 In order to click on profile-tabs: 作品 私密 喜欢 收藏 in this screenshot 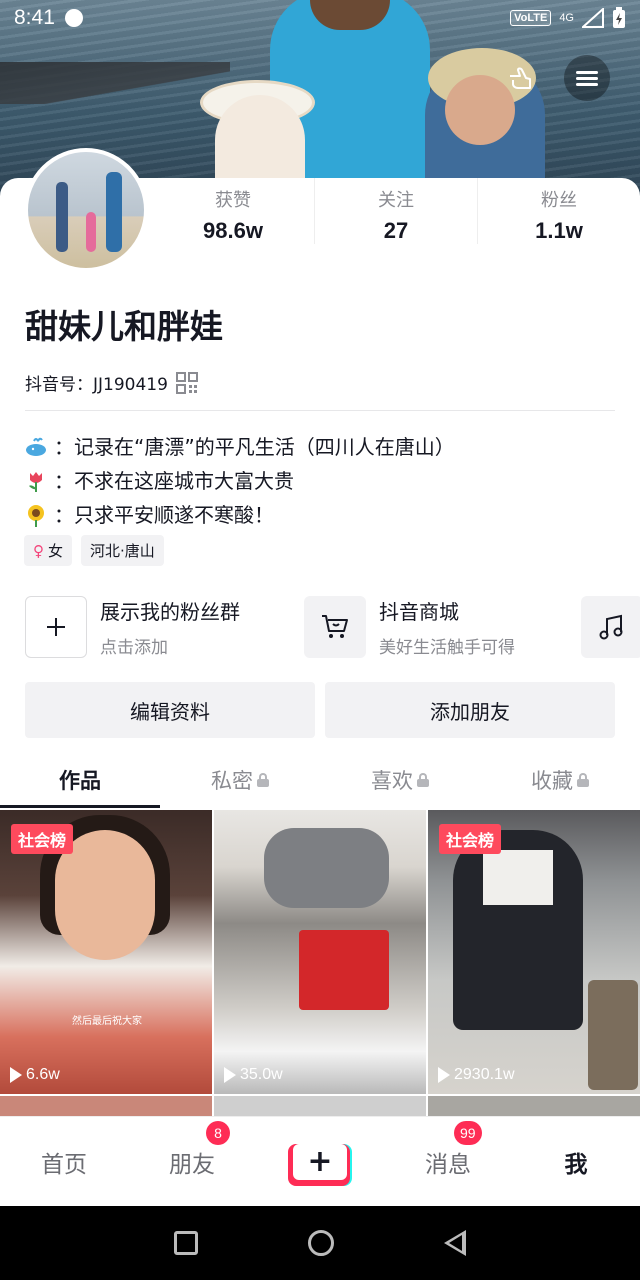, I will do `click(320, 780)`.